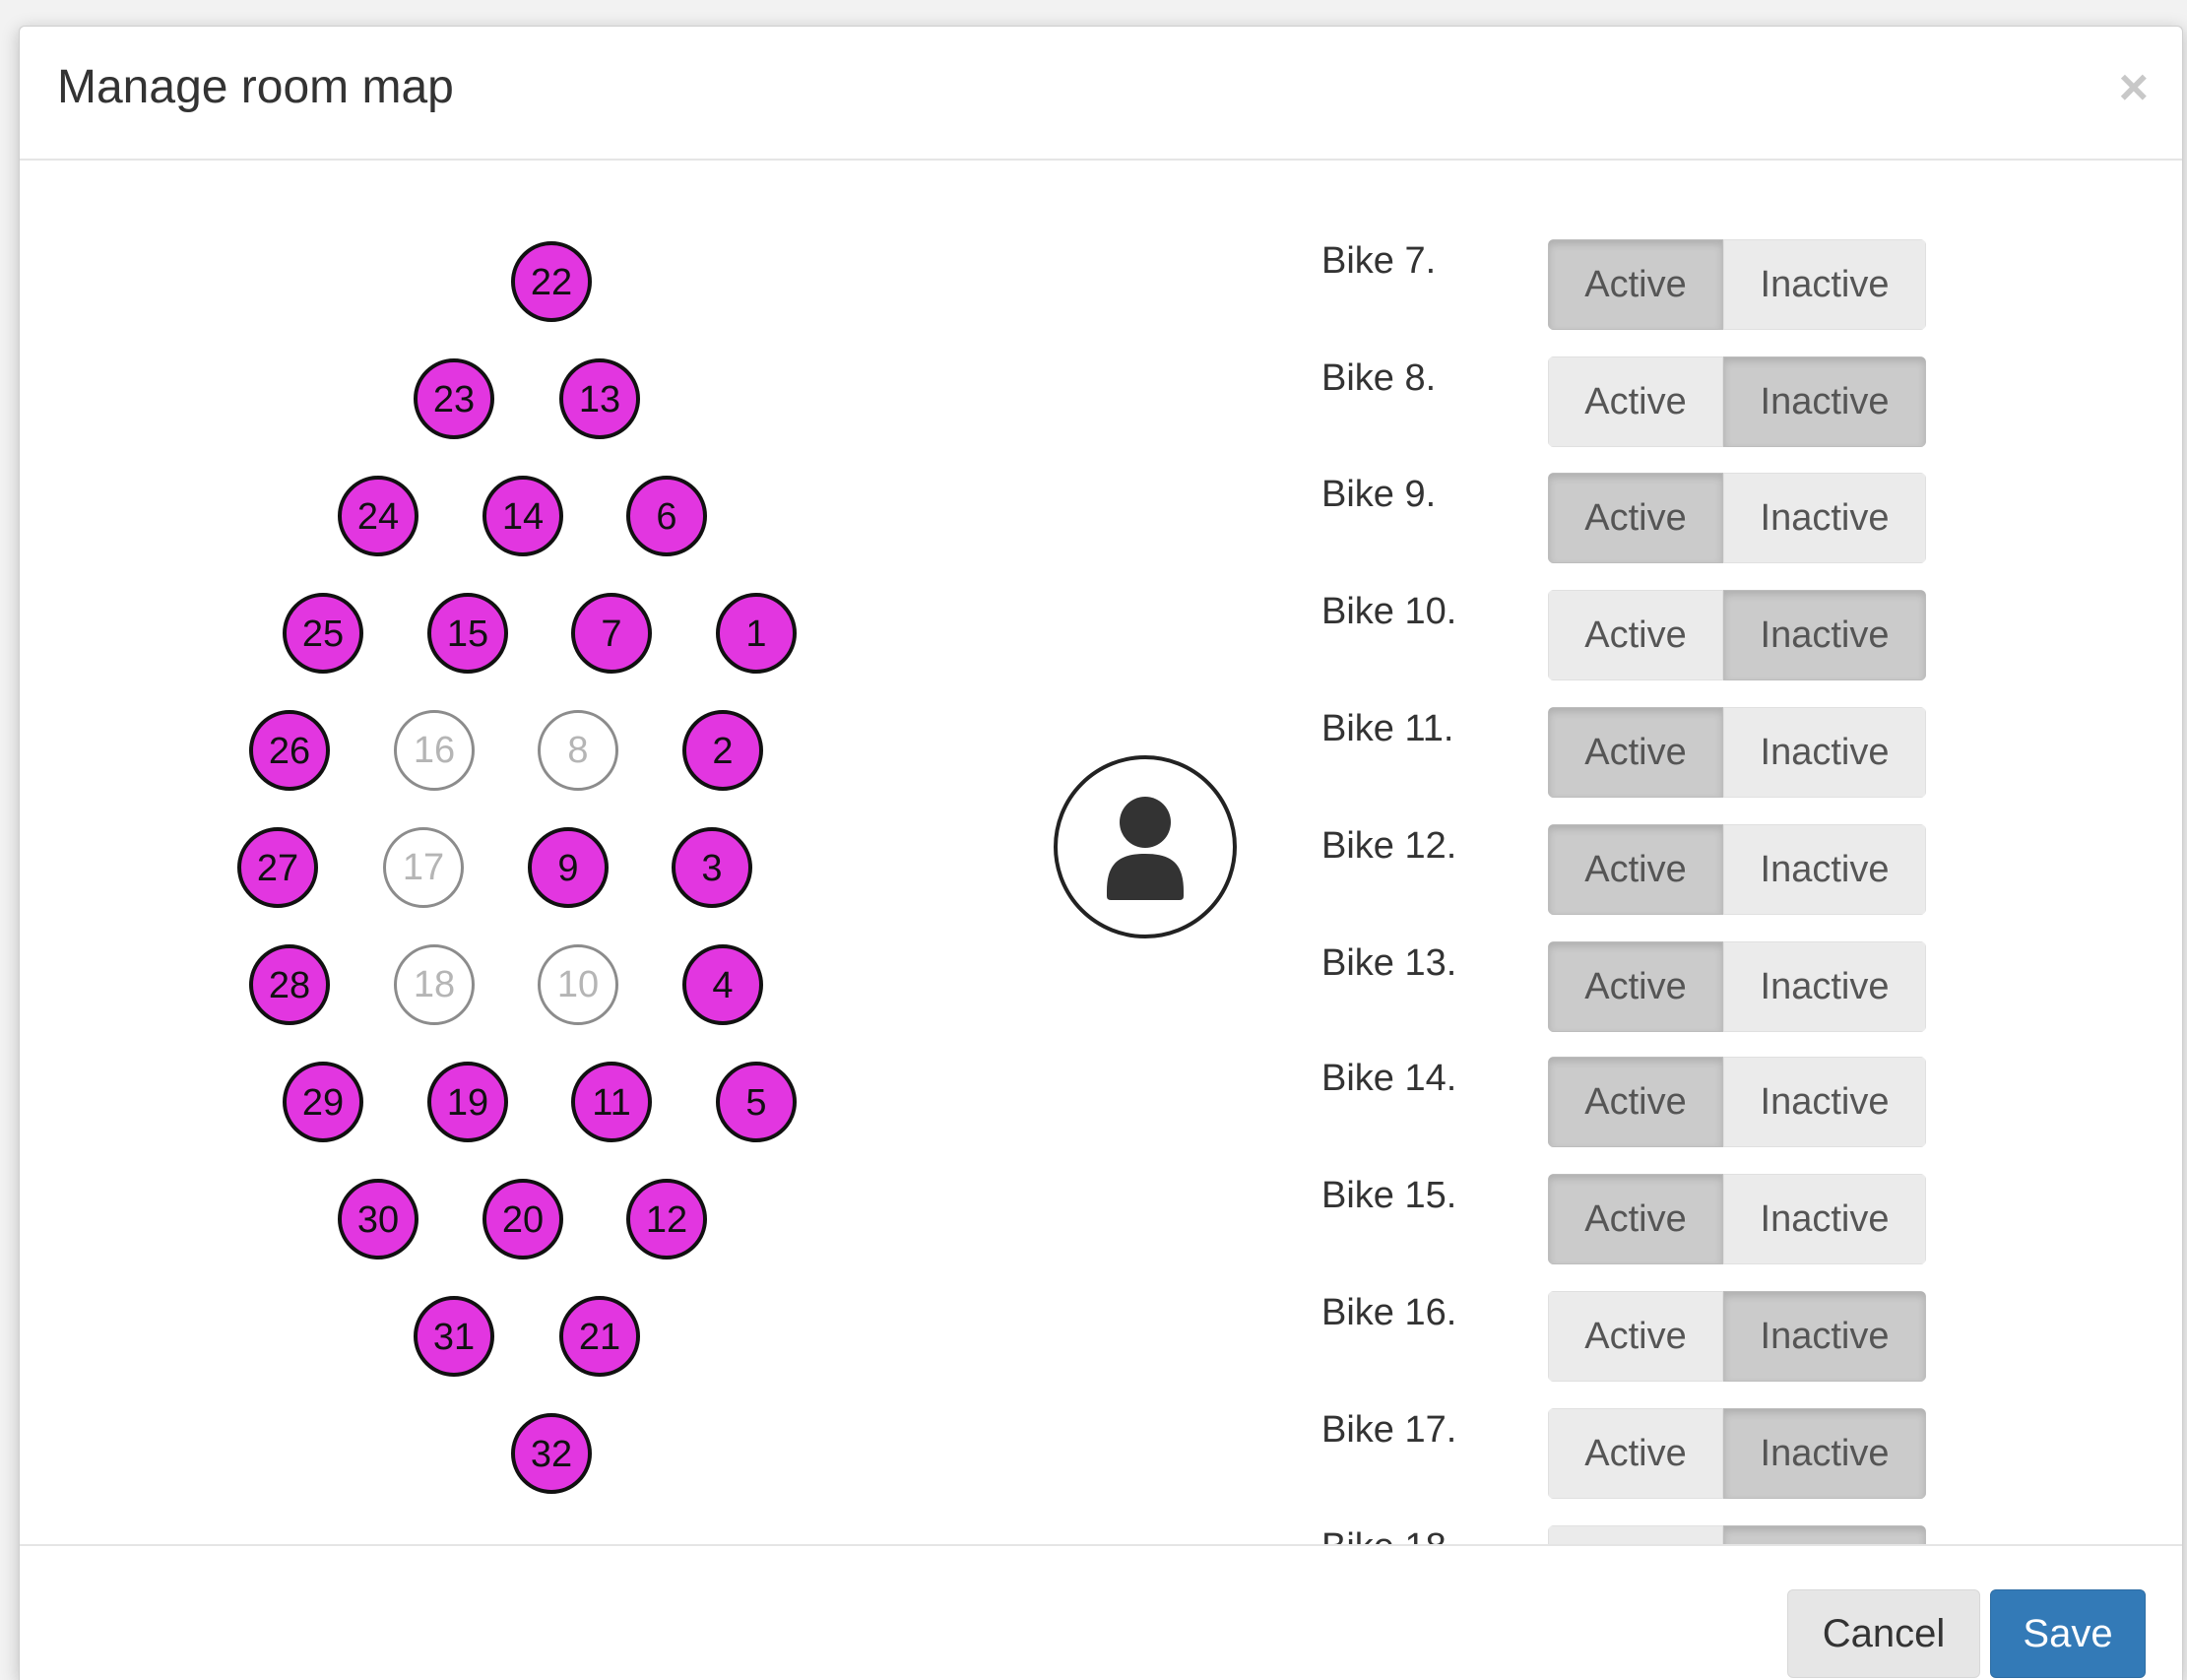 The image size is (2187, 1680). Describe the element at coordinates (1388, 1534) in the screenshot. I see `bike-row-label: Bike 18.` at that location.